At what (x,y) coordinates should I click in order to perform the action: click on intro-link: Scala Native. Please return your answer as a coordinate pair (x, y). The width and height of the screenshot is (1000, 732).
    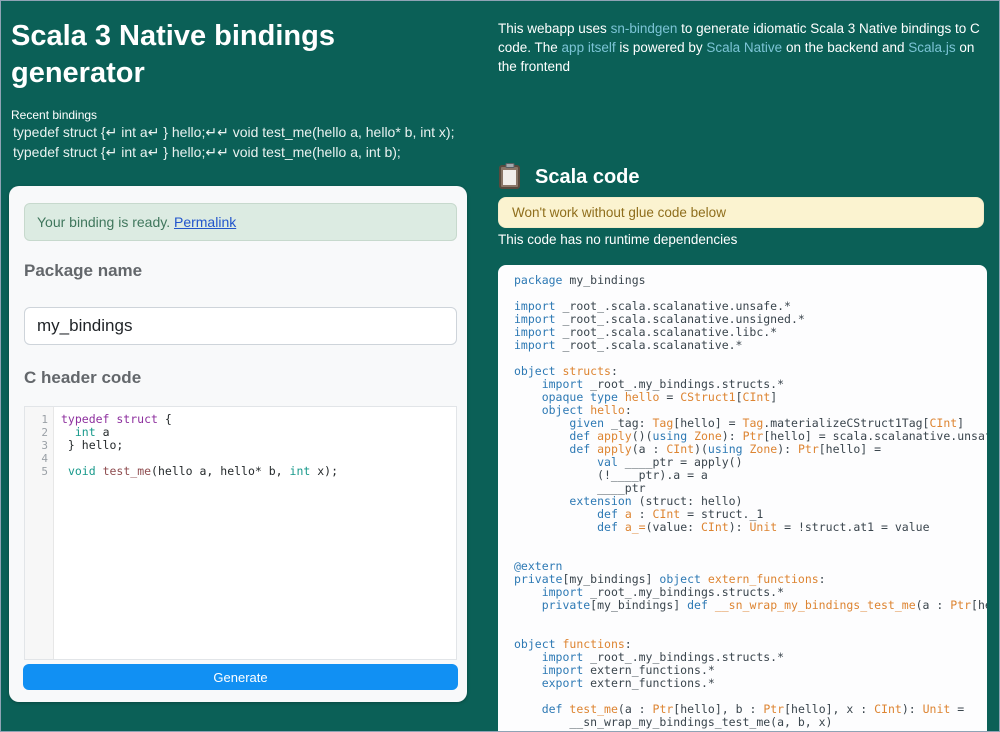
    Looking at the image, I should click on (744, 47).